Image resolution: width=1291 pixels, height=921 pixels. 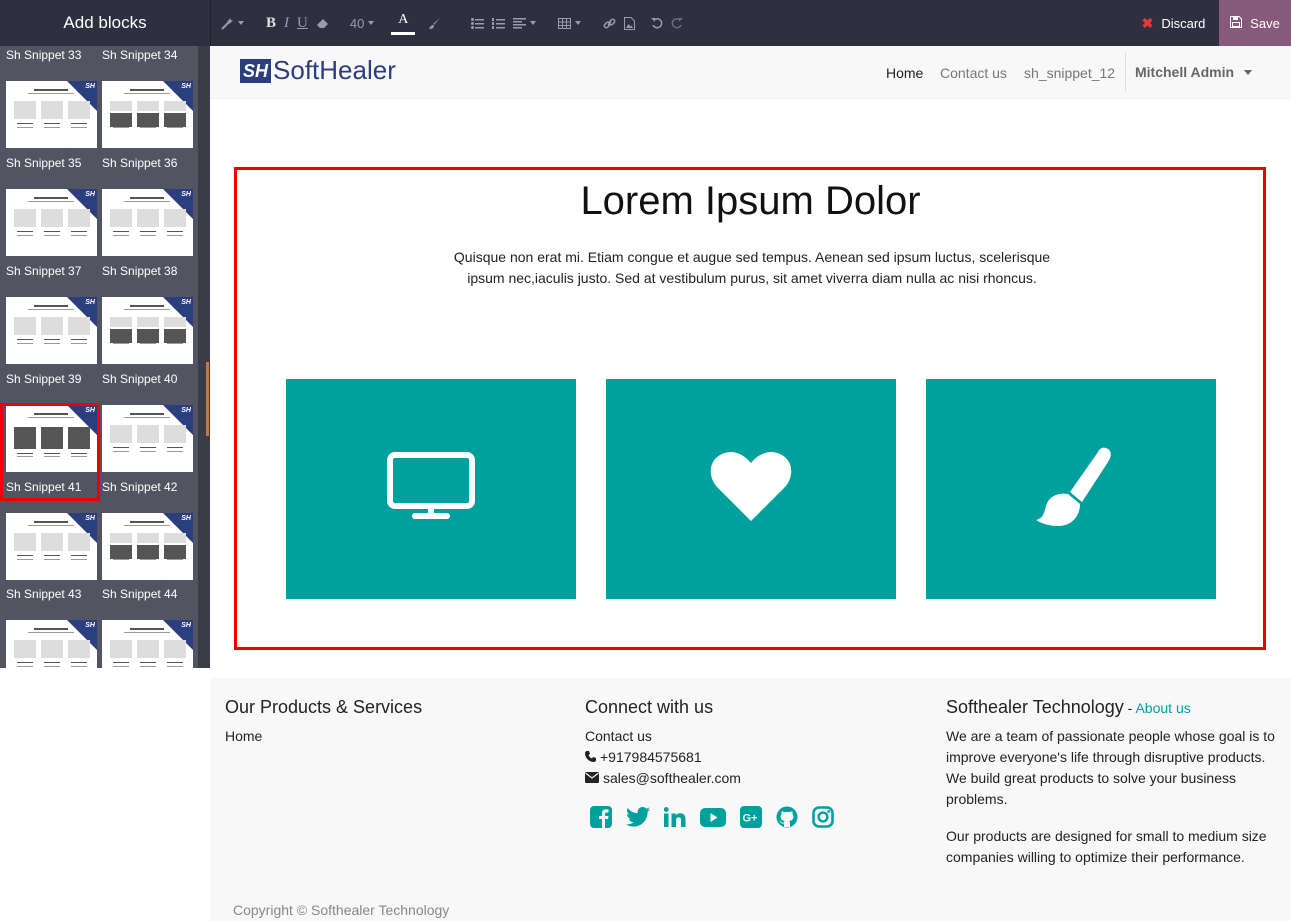 I want to click on menu-home: Home, so click(x=904, y=72).